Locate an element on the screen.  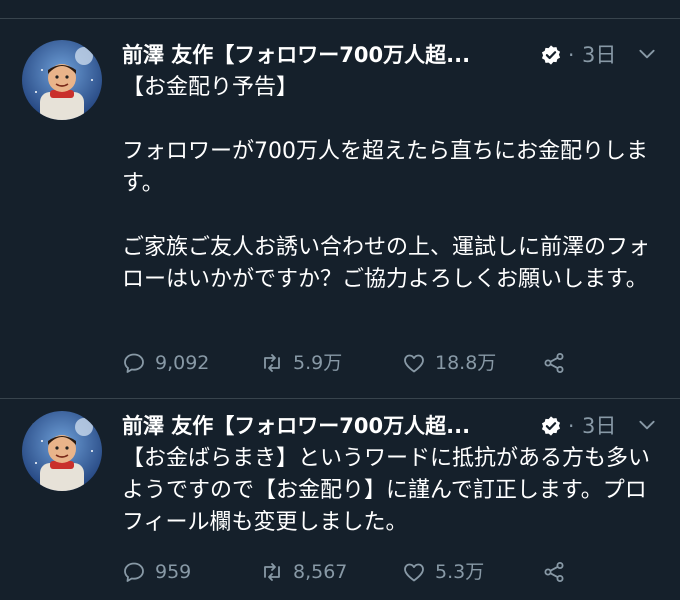
reply-button: 9,092 is located at coordinates (165, 363).